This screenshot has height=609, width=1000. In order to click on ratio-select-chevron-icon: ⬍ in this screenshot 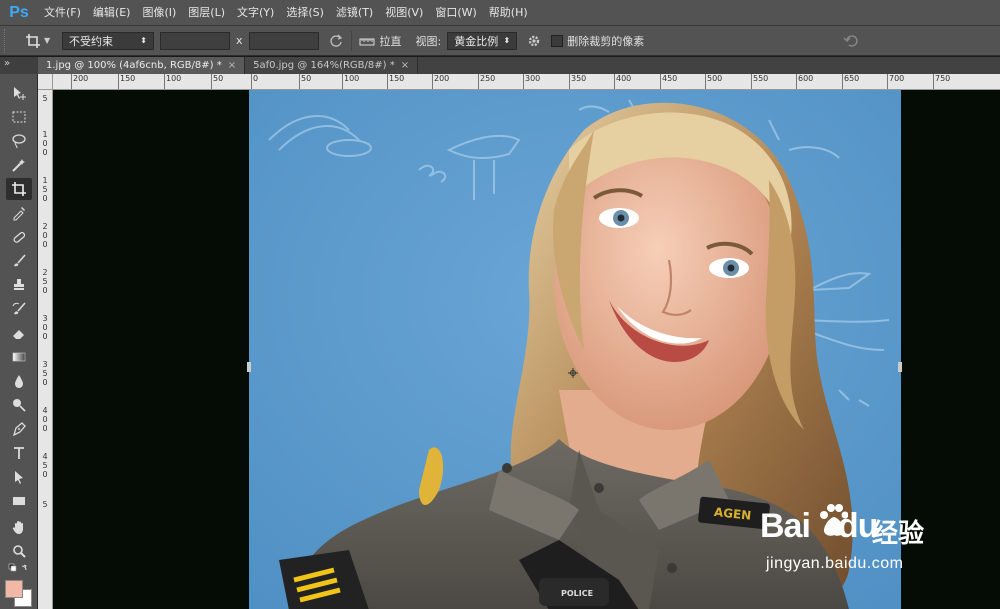, I will do `click(143, 40)`.